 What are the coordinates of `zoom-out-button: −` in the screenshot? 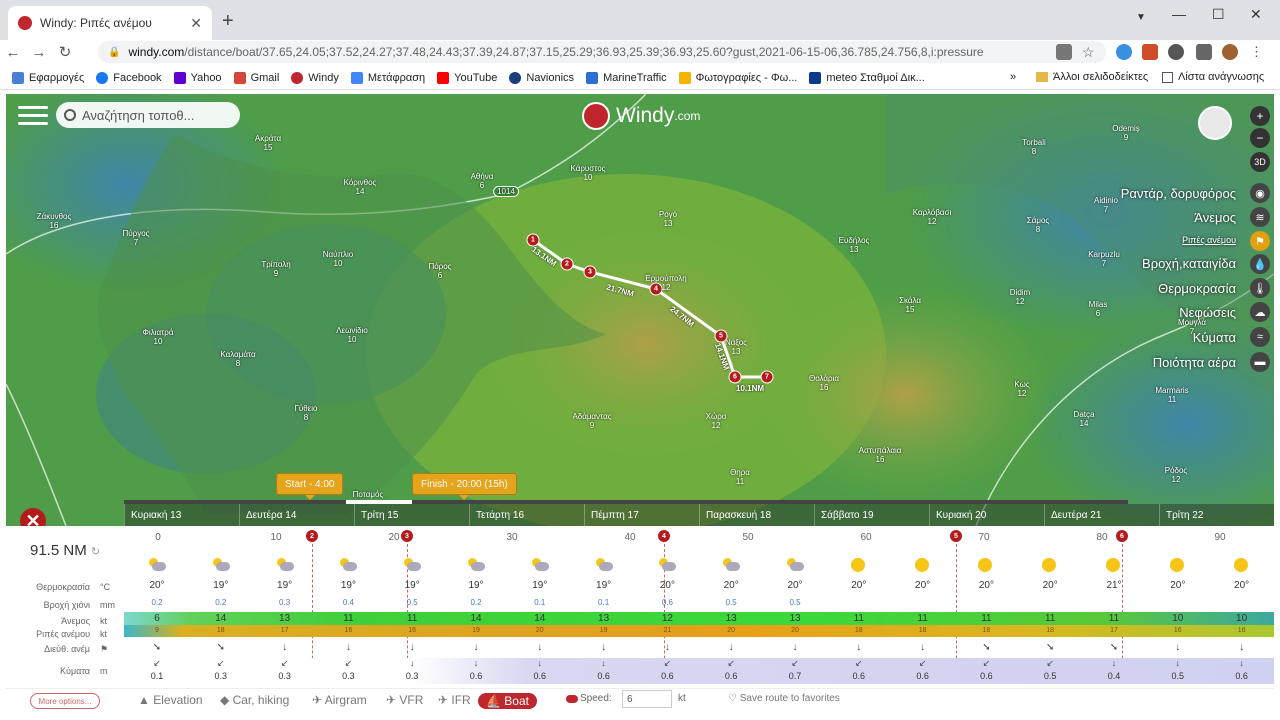 It's located at (1260, 138).